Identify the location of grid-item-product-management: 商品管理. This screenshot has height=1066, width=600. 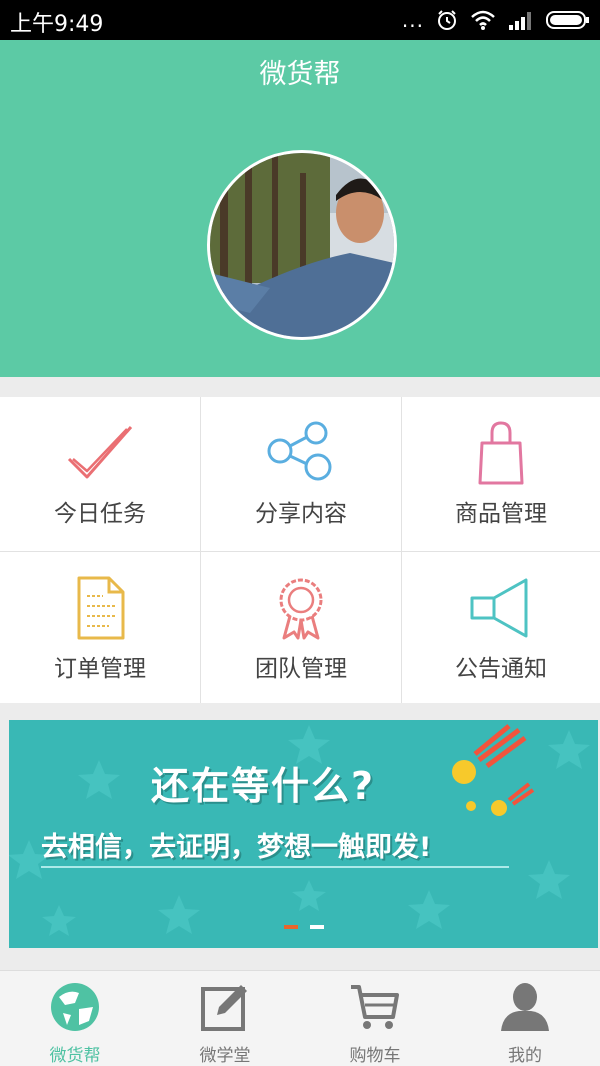
(501, 474).